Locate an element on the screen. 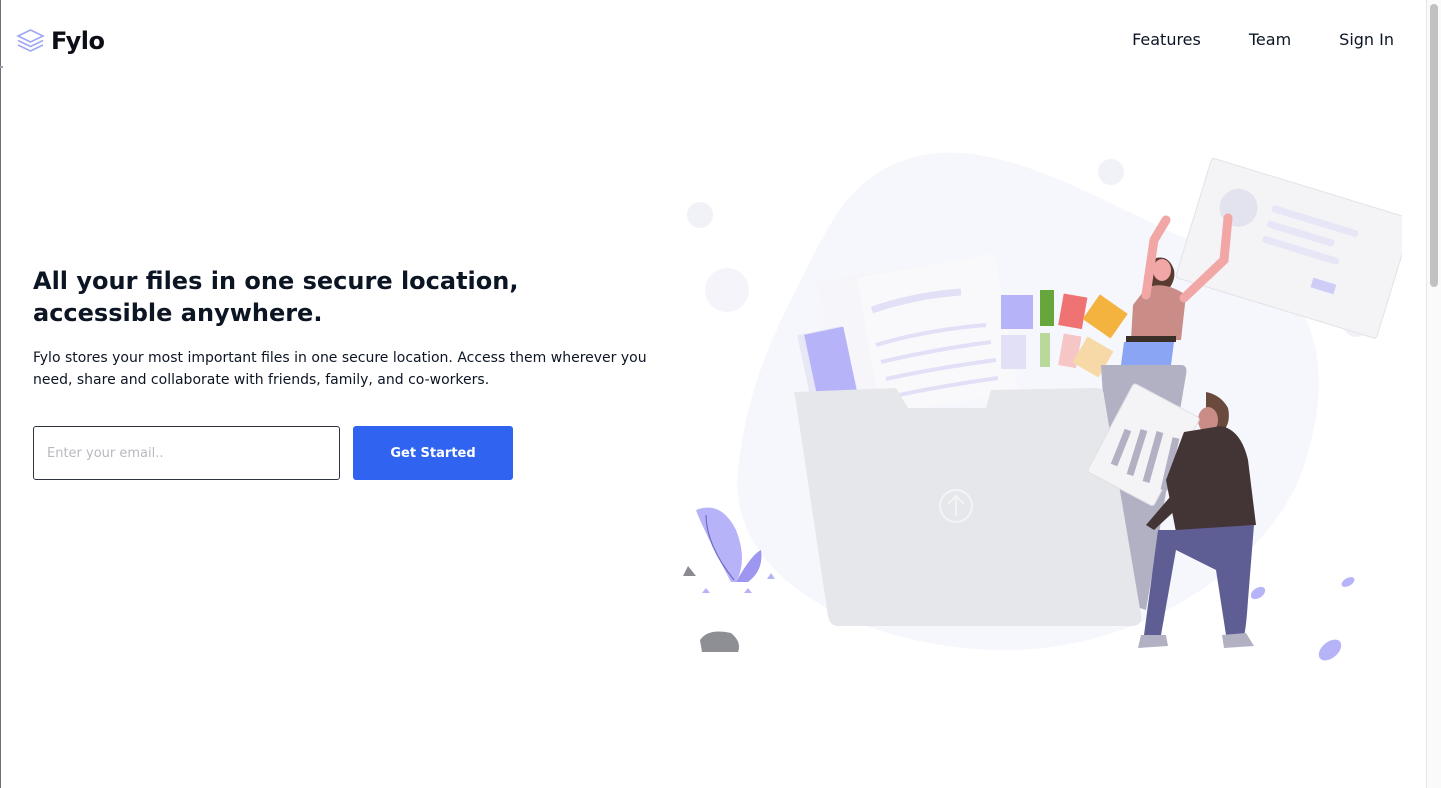 The image size is (1441, 788). stacked-layers-icon is located at coordinates (30, 40).